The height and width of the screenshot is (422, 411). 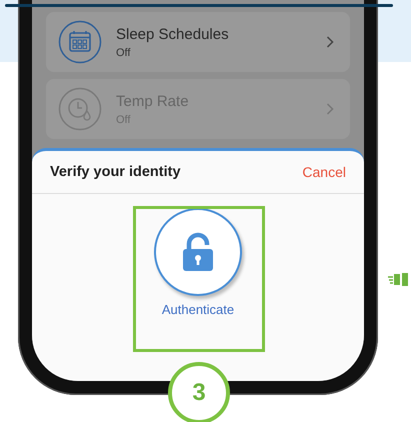 I want to click on padlock-icon, so click(x=198, y=252).